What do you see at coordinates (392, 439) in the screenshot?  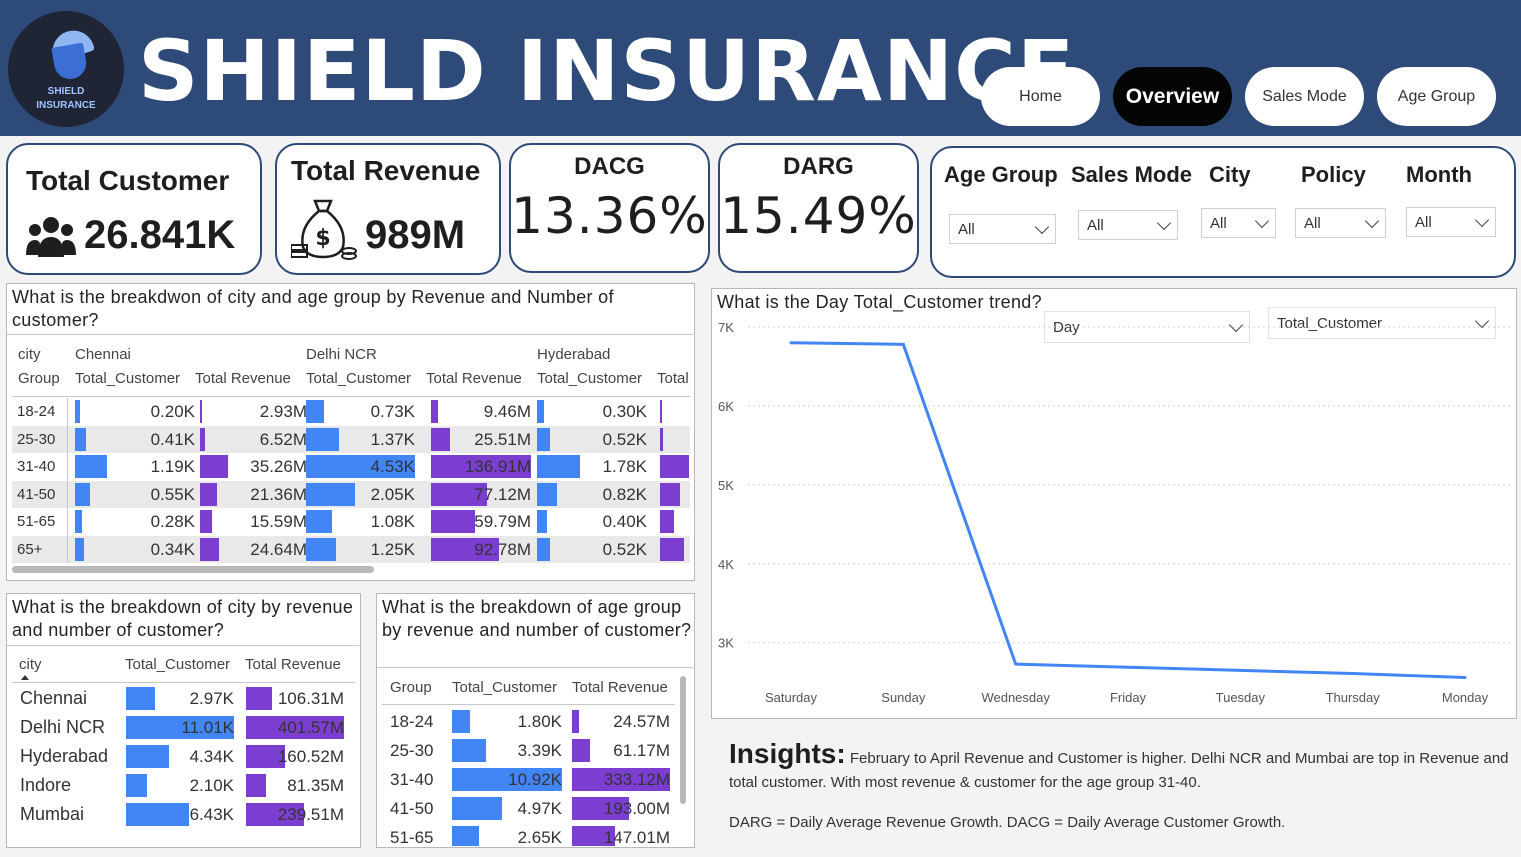 I see `delhi-customer-value: 1.37K` at bounding box center [392, 439].